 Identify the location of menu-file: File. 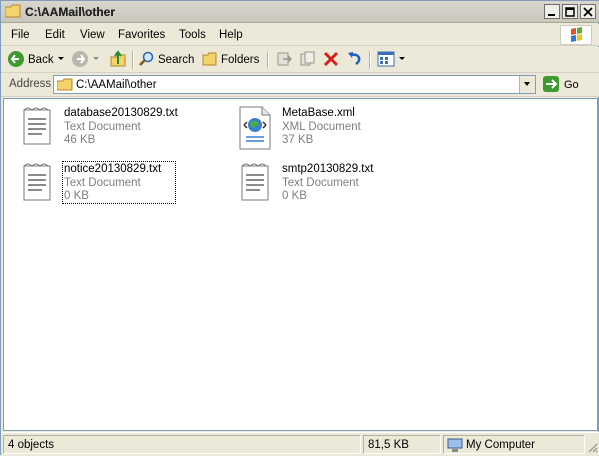
(20, 35).